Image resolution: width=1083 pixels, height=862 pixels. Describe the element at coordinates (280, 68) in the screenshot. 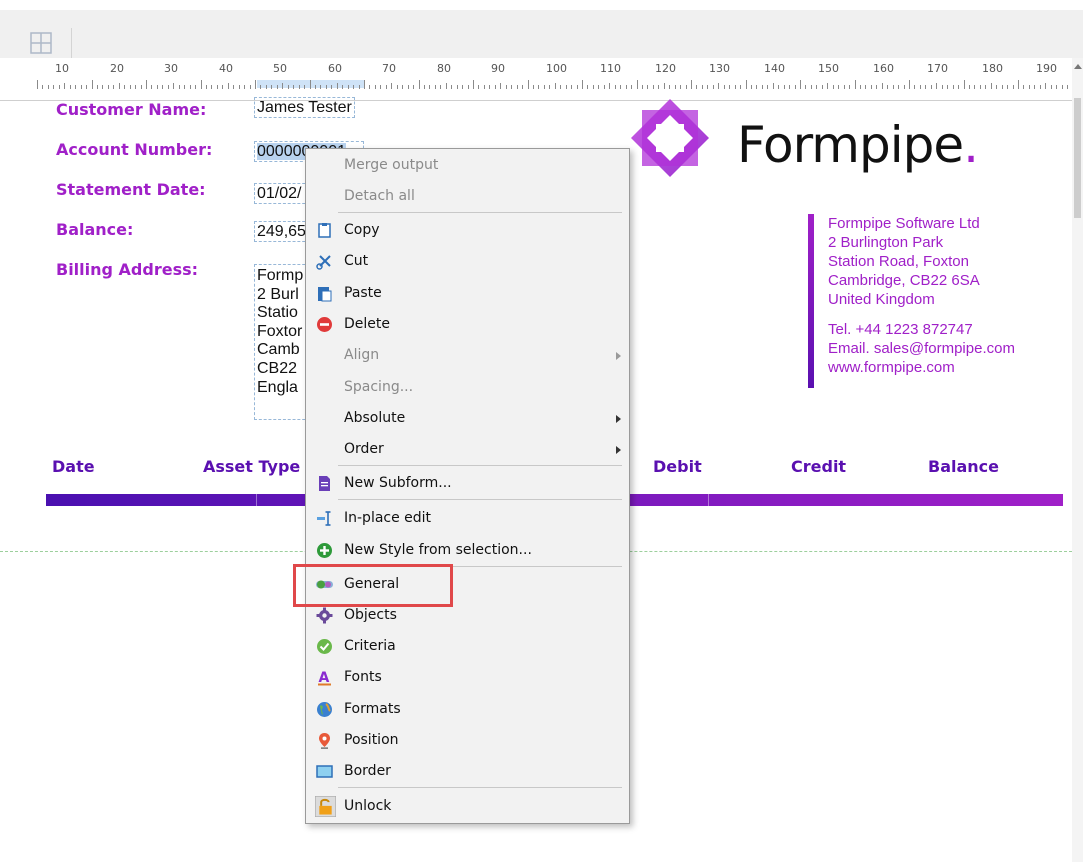

I see `ruler-number: 50` at that location.